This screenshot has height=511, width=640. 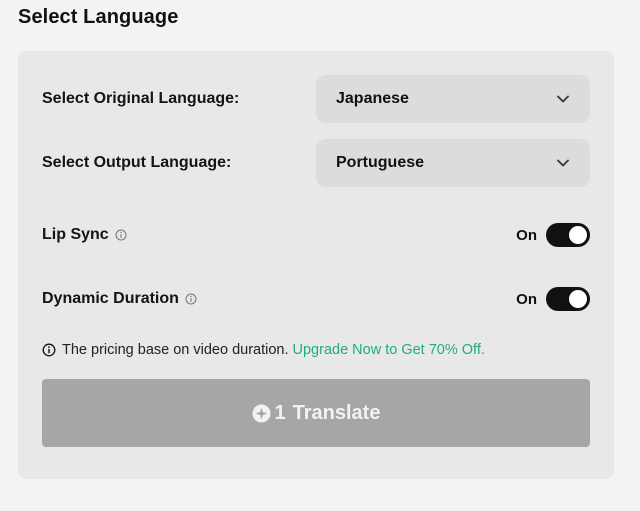 I want to click on dynamic-duration-label: Dynamic Duration, so click(x=110, y=298).